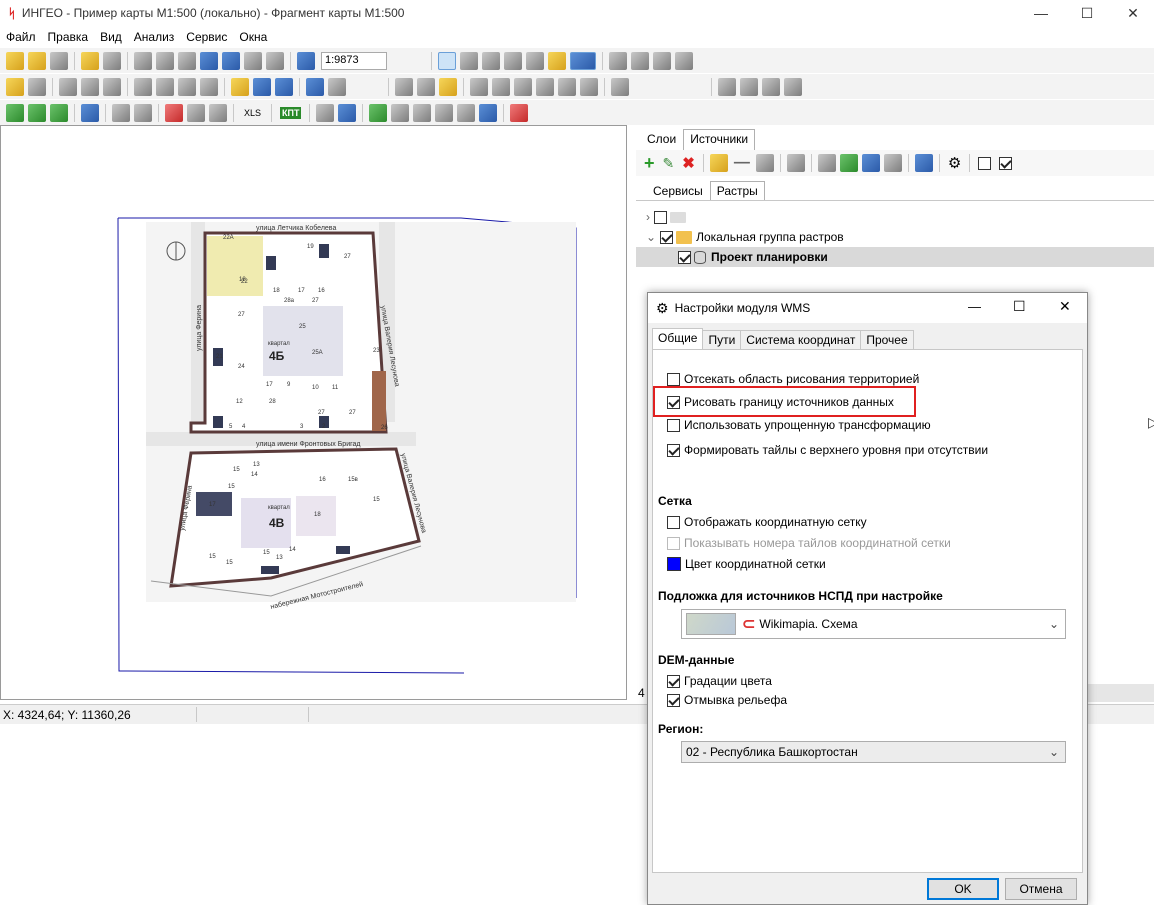 The image size is (1154, 905). Describe the element at coordinates (718, 163) in the screenshot. I see `add-folder-icon` at that location.